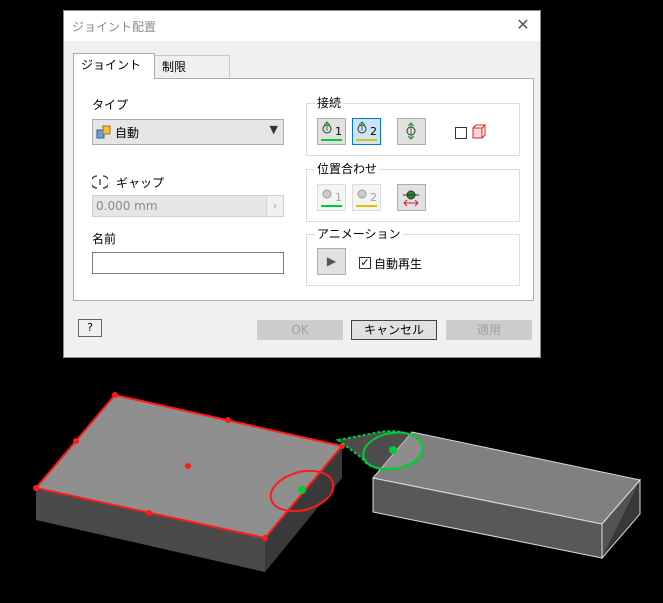  What do you see at coordinates (338, 197) in the screenshot?
I see `align-first-number: 1` at bounding box center [338, 197].